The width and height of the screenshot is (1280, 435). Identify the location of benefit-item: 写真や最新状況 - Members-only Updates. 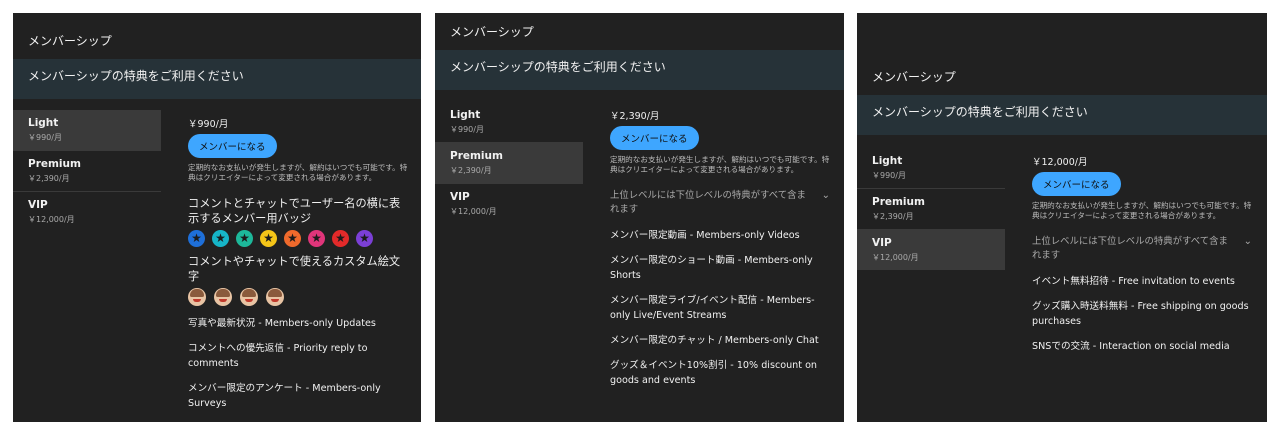
(282, 323).